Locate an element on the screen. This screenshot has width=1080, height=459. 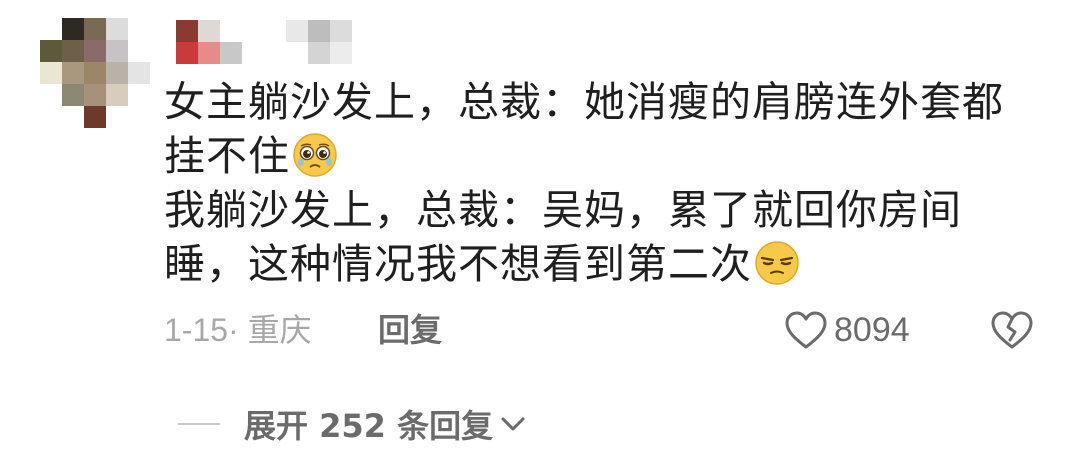
comment-meta-row: 1-15· 重庆 回复 8094 is located at coordinates (604, 330).